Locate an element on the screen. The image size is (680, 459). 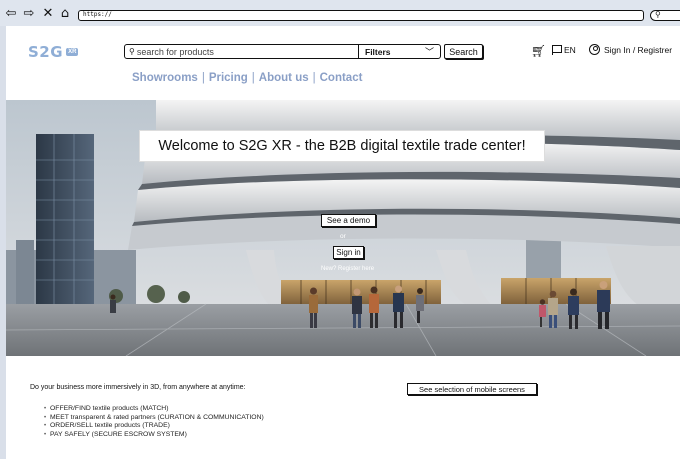
url-bar: https:// is located at coordinates (361, 15).